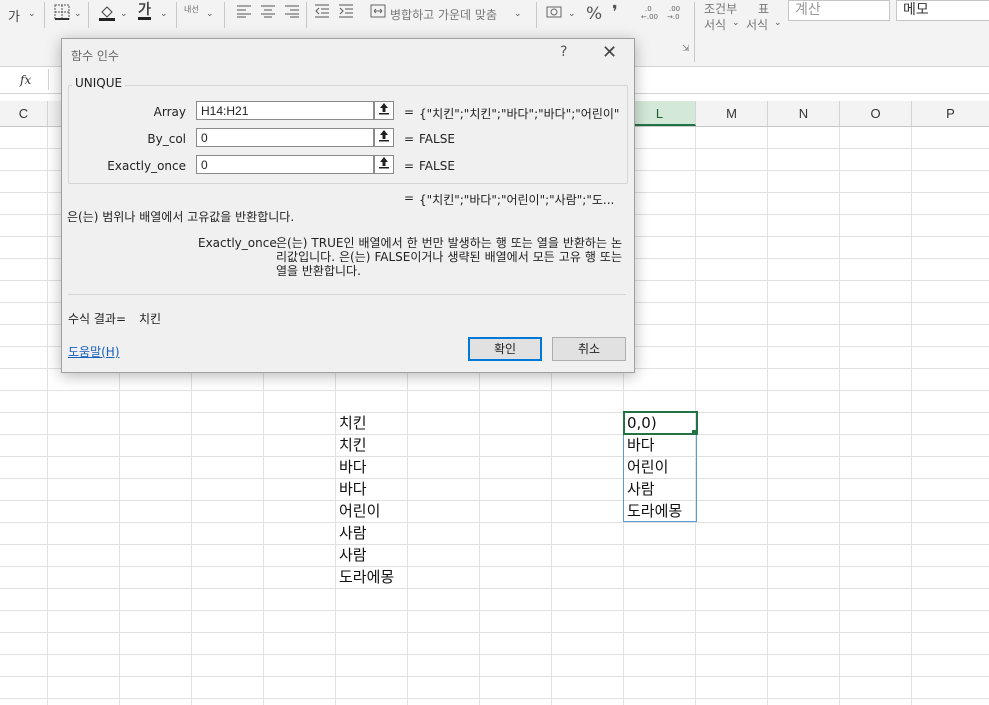  I want to click on dialog-titlebar: 함수 인수 ? ✕, so click(348, 54).